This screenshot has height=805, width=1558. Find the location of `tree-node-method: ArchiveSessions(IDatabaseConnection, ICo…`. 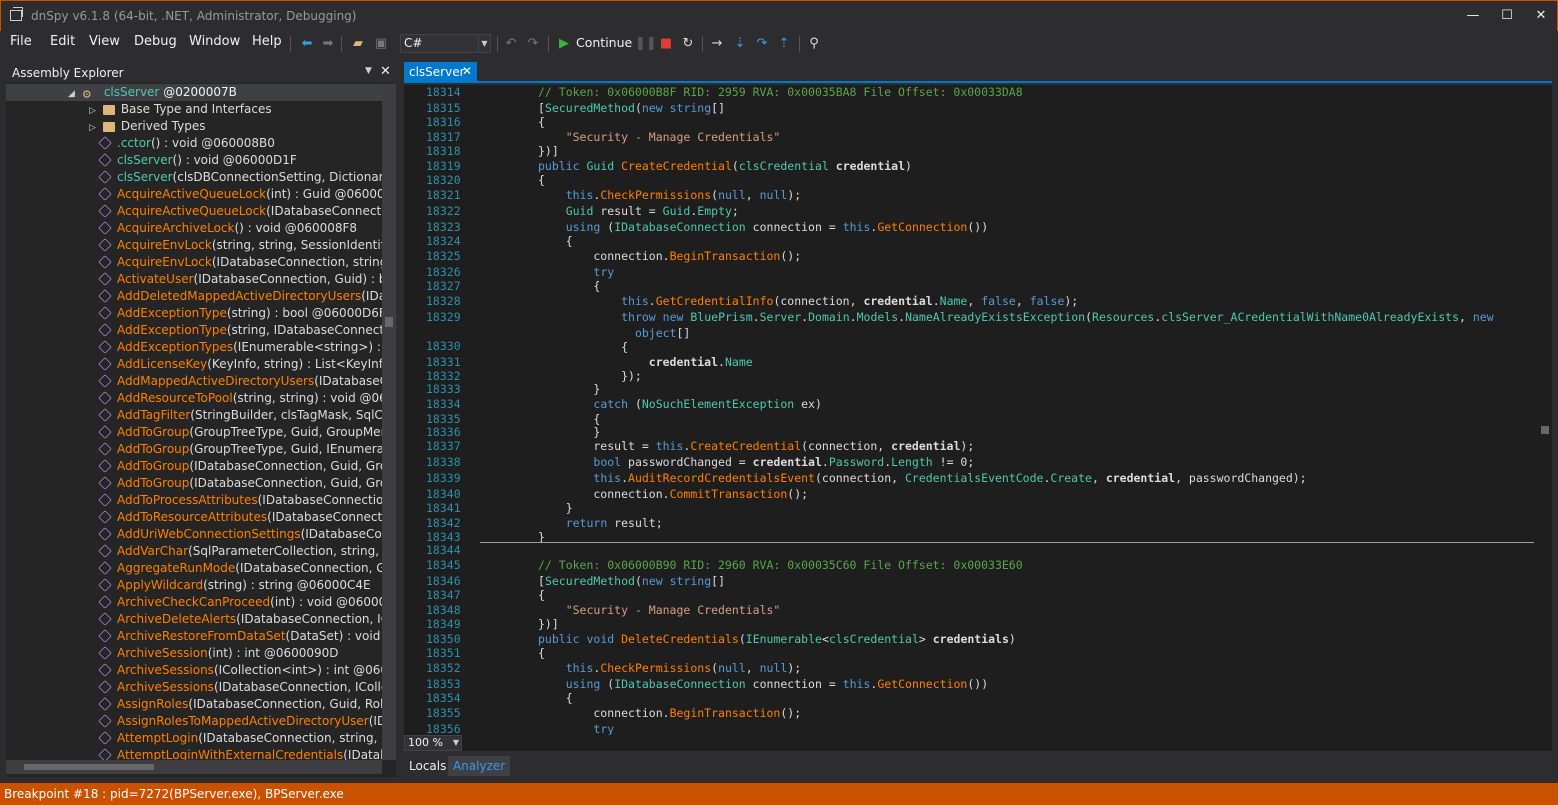

tree-node-method: ArchiveSessions(IDatabaseConnection, ICo… is located at coordinates (194, 687).